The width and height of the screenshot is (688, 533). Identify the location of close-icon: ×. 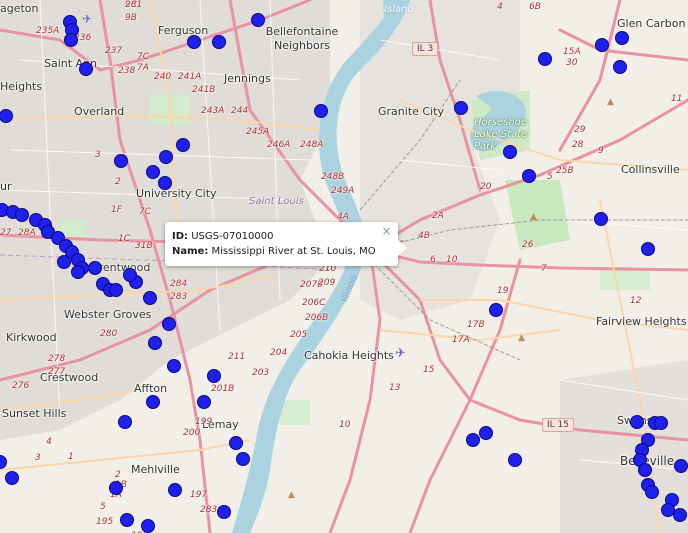
(387, 231).